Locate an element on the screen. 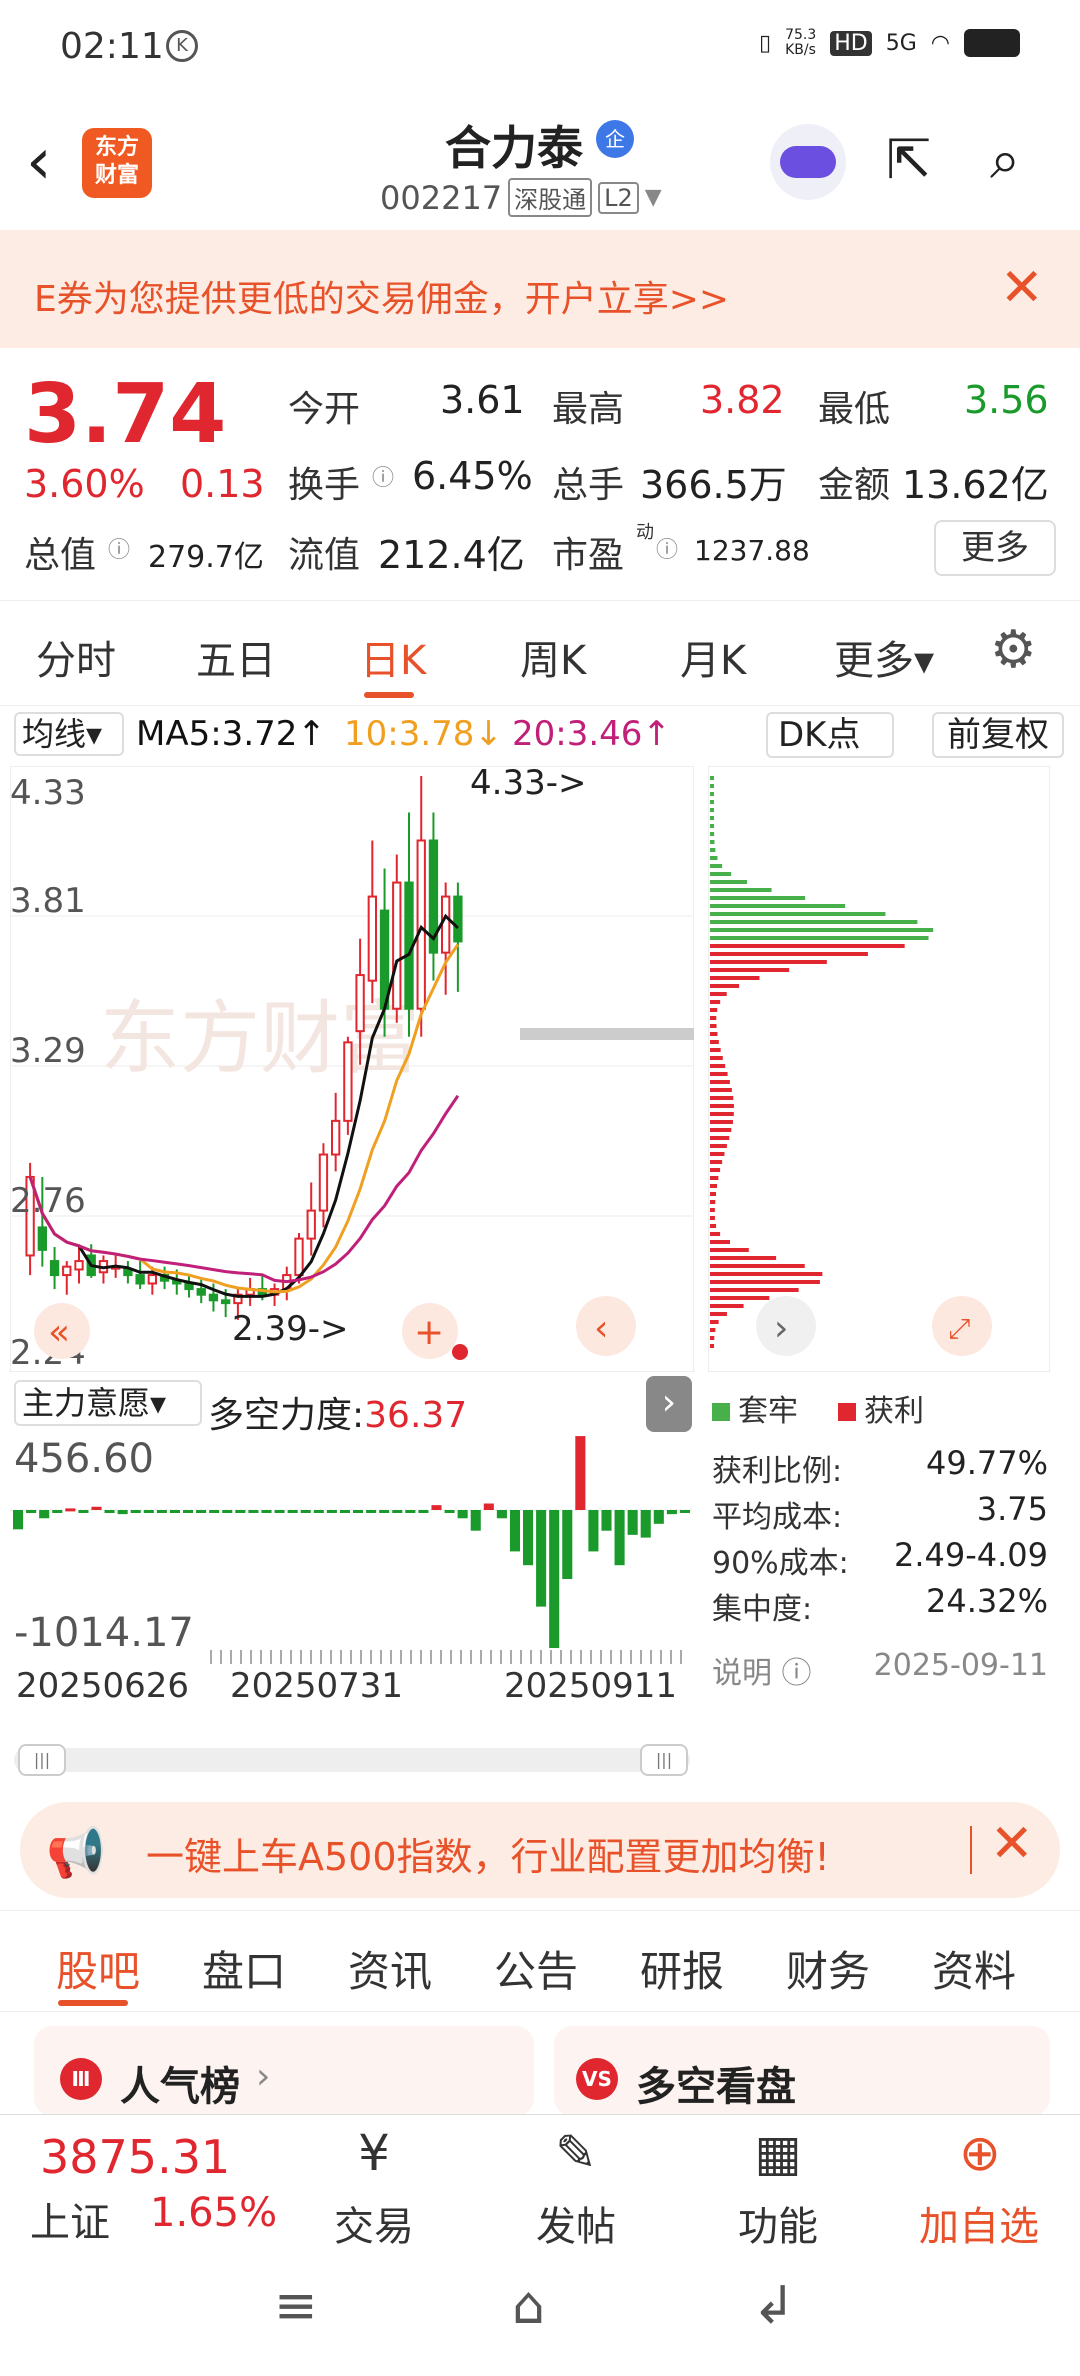 This screenshot has height=2376, width=1080. adjust-mode-button: 前复权 is located at coordinates (998, 735).